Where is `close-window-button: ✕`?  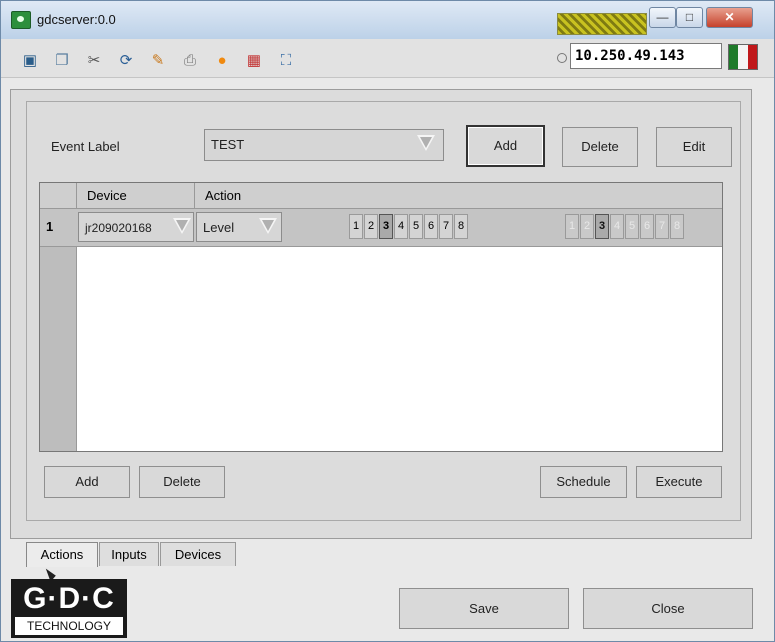 close-window-button: ✕ is located at coordinates (729, 17).